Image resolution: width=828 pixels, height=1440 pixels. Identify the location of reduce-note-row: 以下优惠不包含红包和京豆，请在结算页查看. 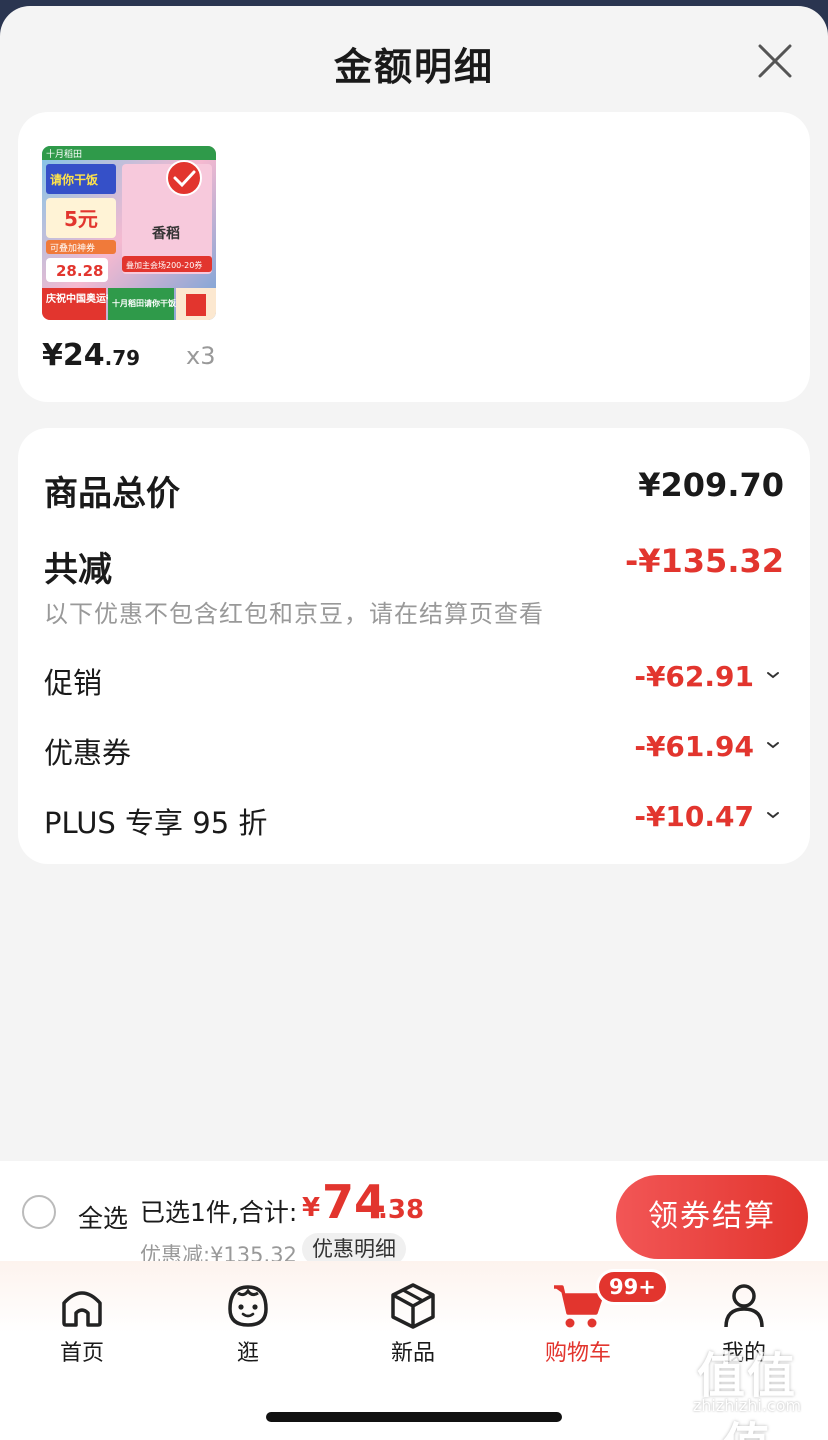
(414, 611).